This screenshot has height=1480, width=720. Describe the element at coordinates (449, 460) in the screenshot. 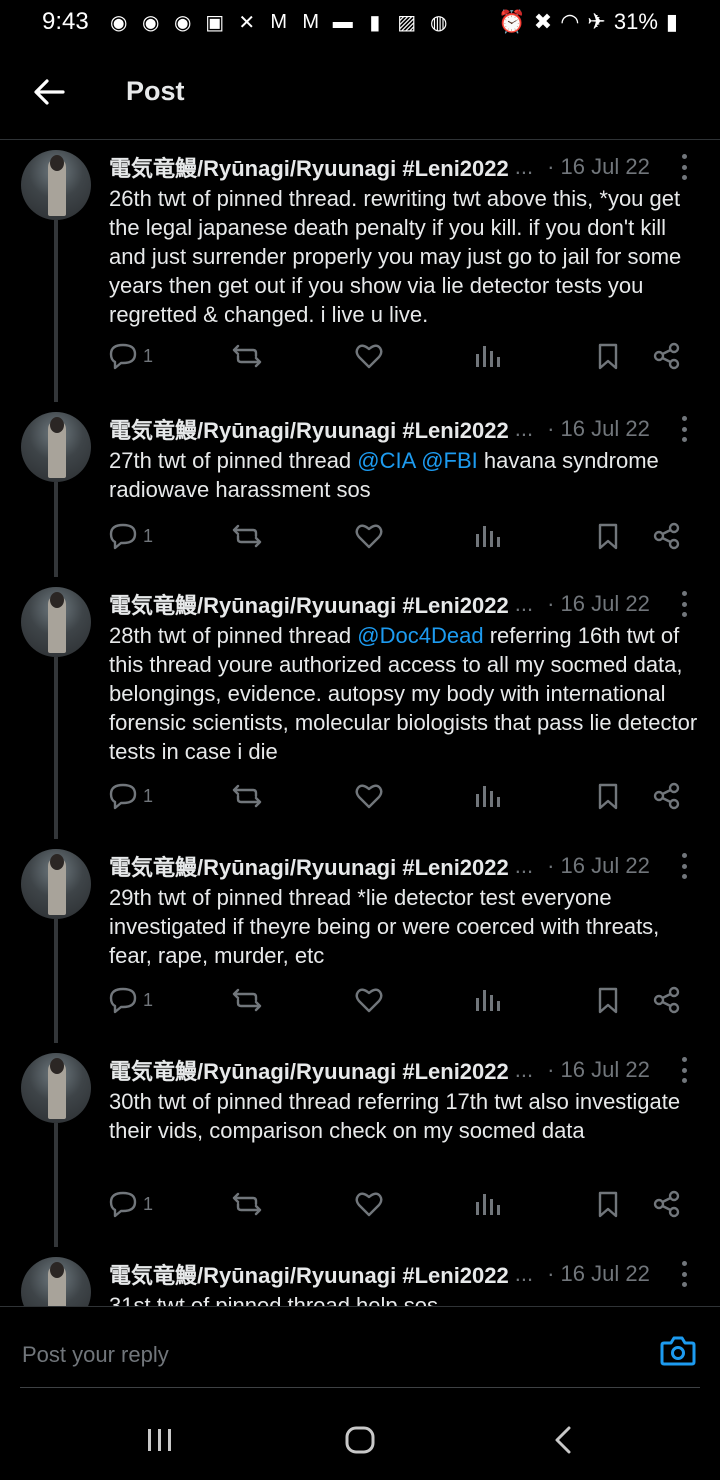

I see `mention-link: @FBI` at that location.